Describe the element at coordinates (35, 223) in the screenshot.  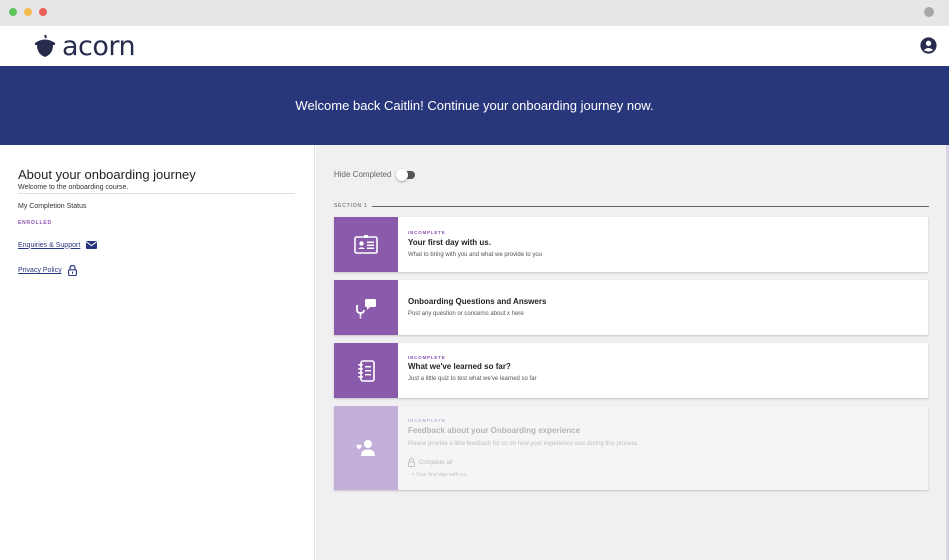
I see `completion-status-value: ENROLLED` at that location.